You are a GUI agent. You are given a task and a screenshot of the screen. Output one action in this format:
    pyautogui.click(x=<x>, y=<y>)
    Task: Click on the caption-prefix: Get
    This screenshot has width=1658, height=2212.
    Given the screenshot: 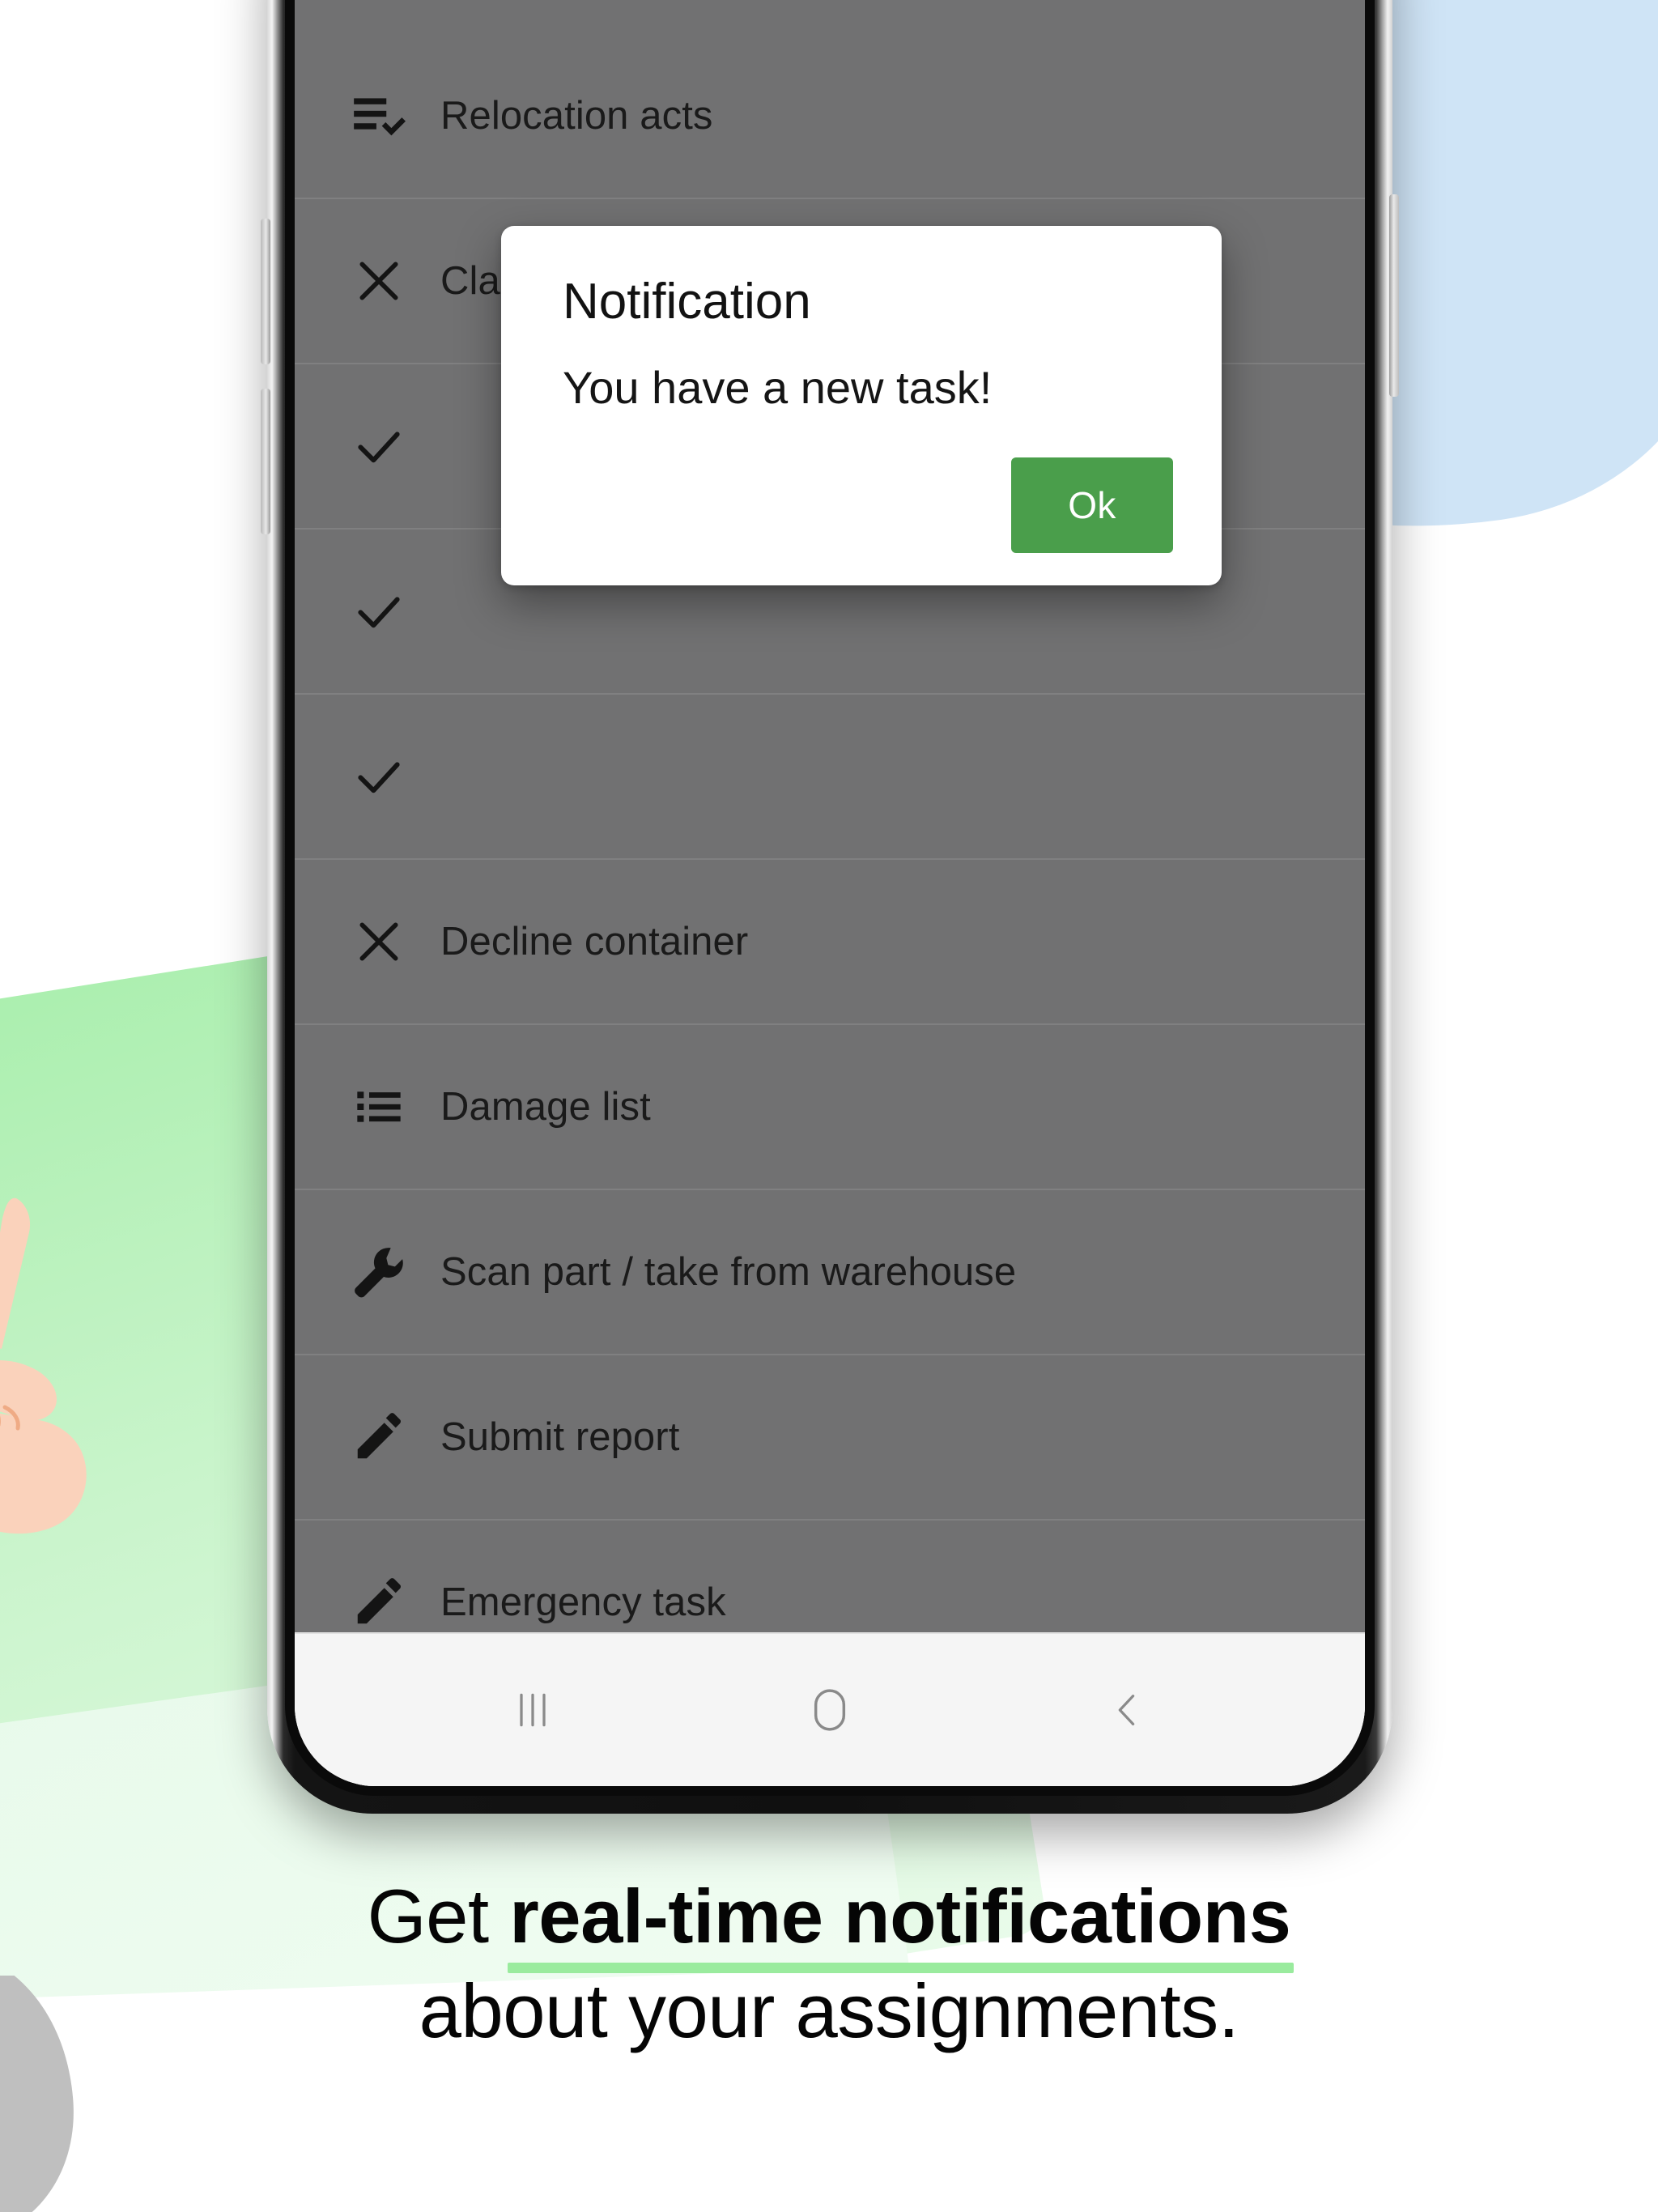 What is the action you would take?
    pyautogui.click(x=438, y=1916)
    